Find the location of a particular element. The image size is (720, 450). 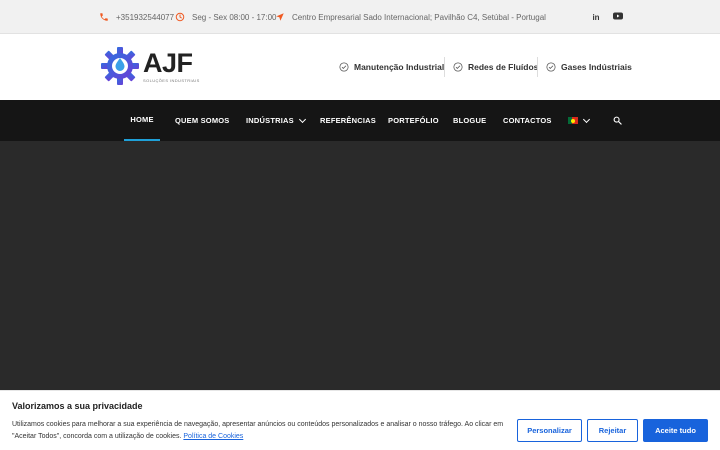

search-button is located at coordinates (617, 120).